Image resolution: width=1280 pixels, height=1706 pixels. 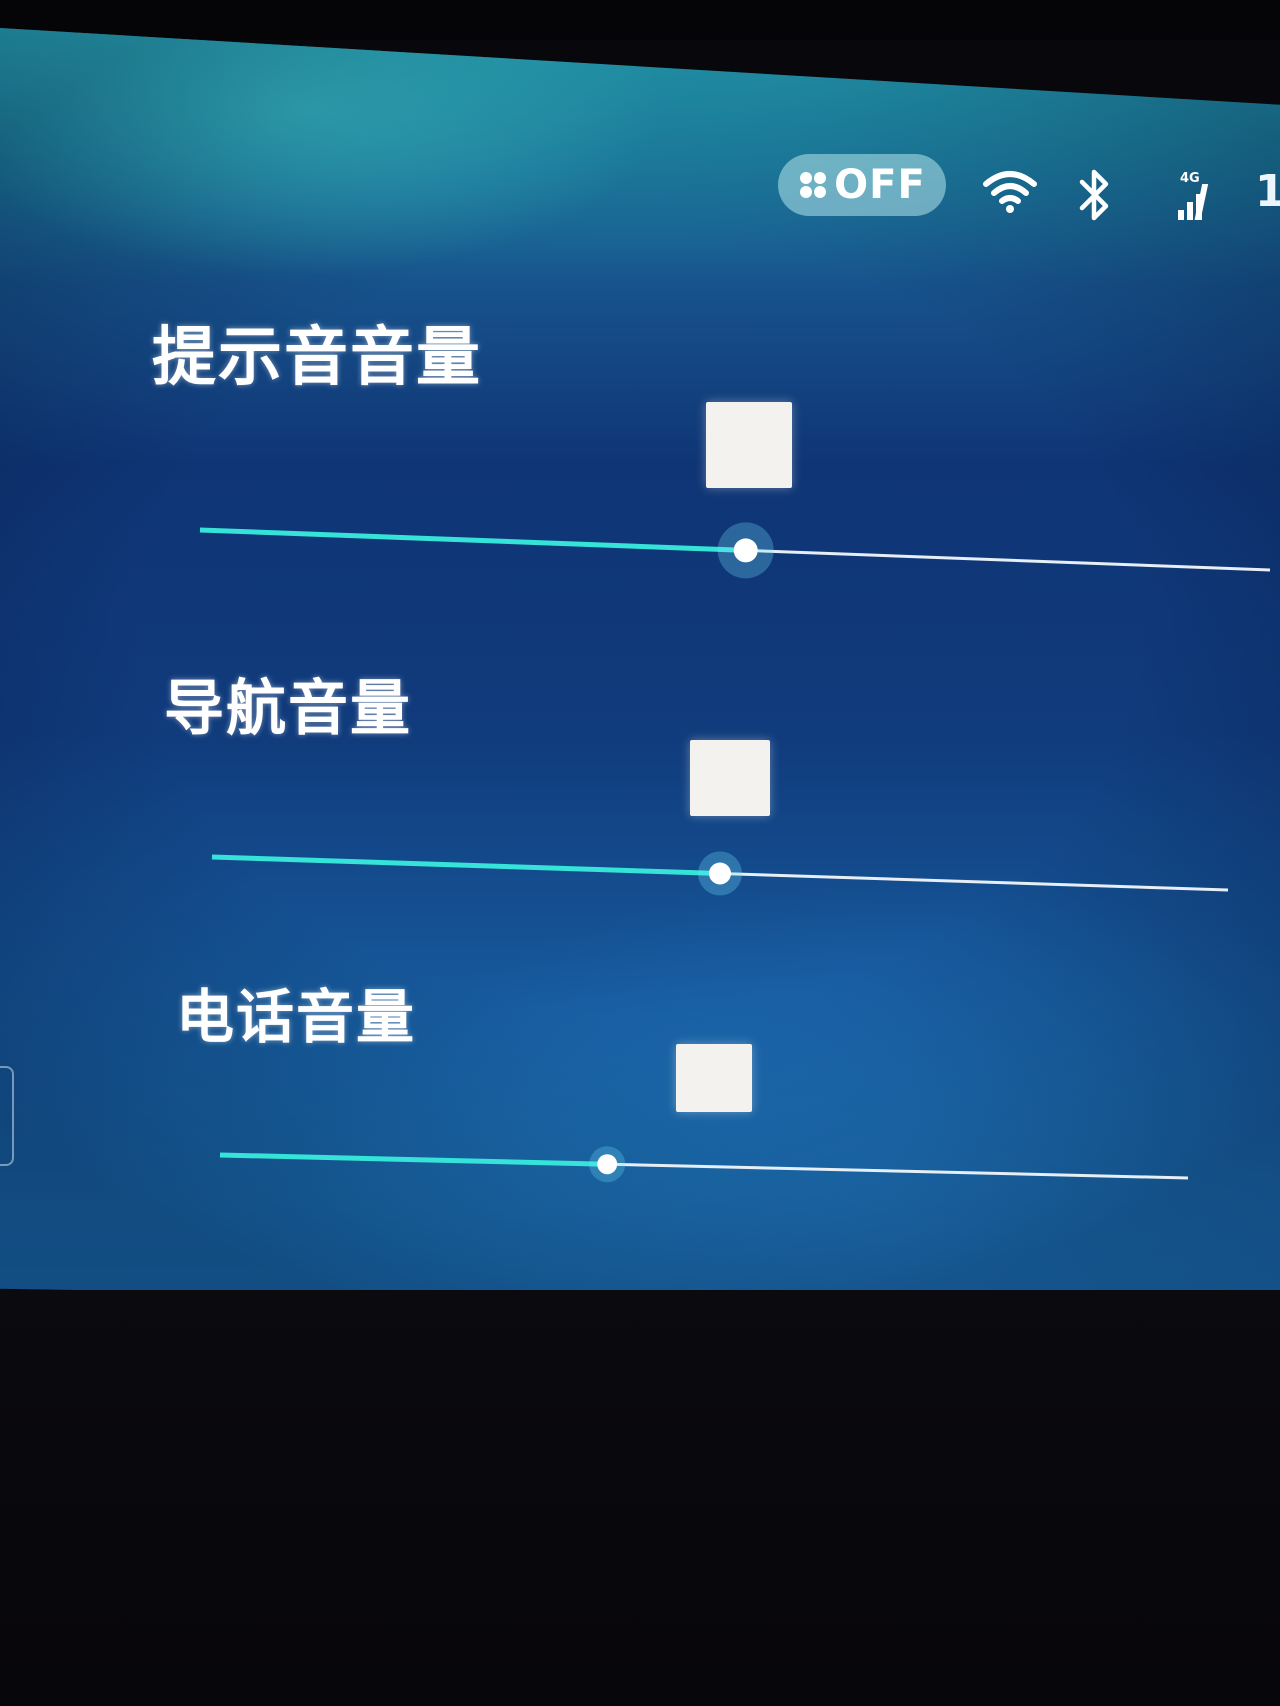 I want to click on slider-knob, so click(x=607, y=1164).